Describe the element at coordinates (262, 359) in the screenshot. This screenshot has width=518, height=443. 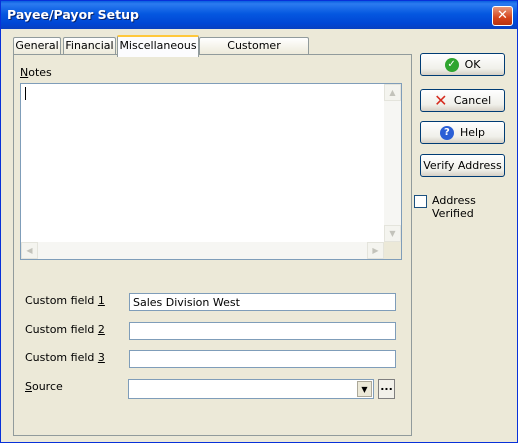
I see `custom-field-3-input` at that location.